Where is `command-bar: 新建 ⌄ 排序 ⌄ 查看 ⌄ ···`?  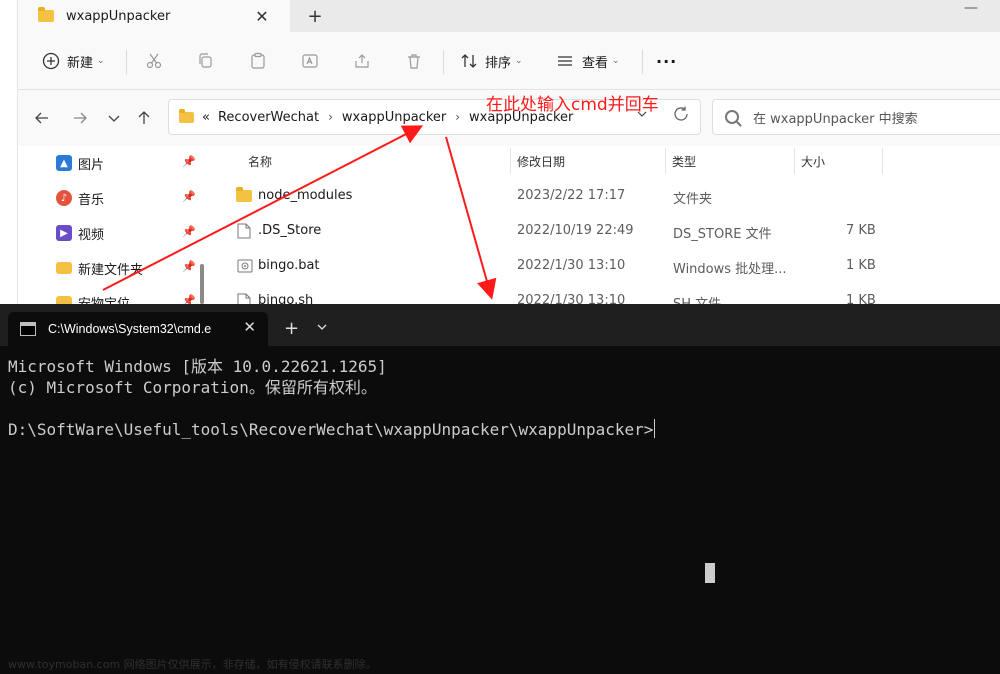 command-bar: 新建 ⌄ 排序 ⌄ 查看 ⌄ ··· is located at coordinates (509, 61).